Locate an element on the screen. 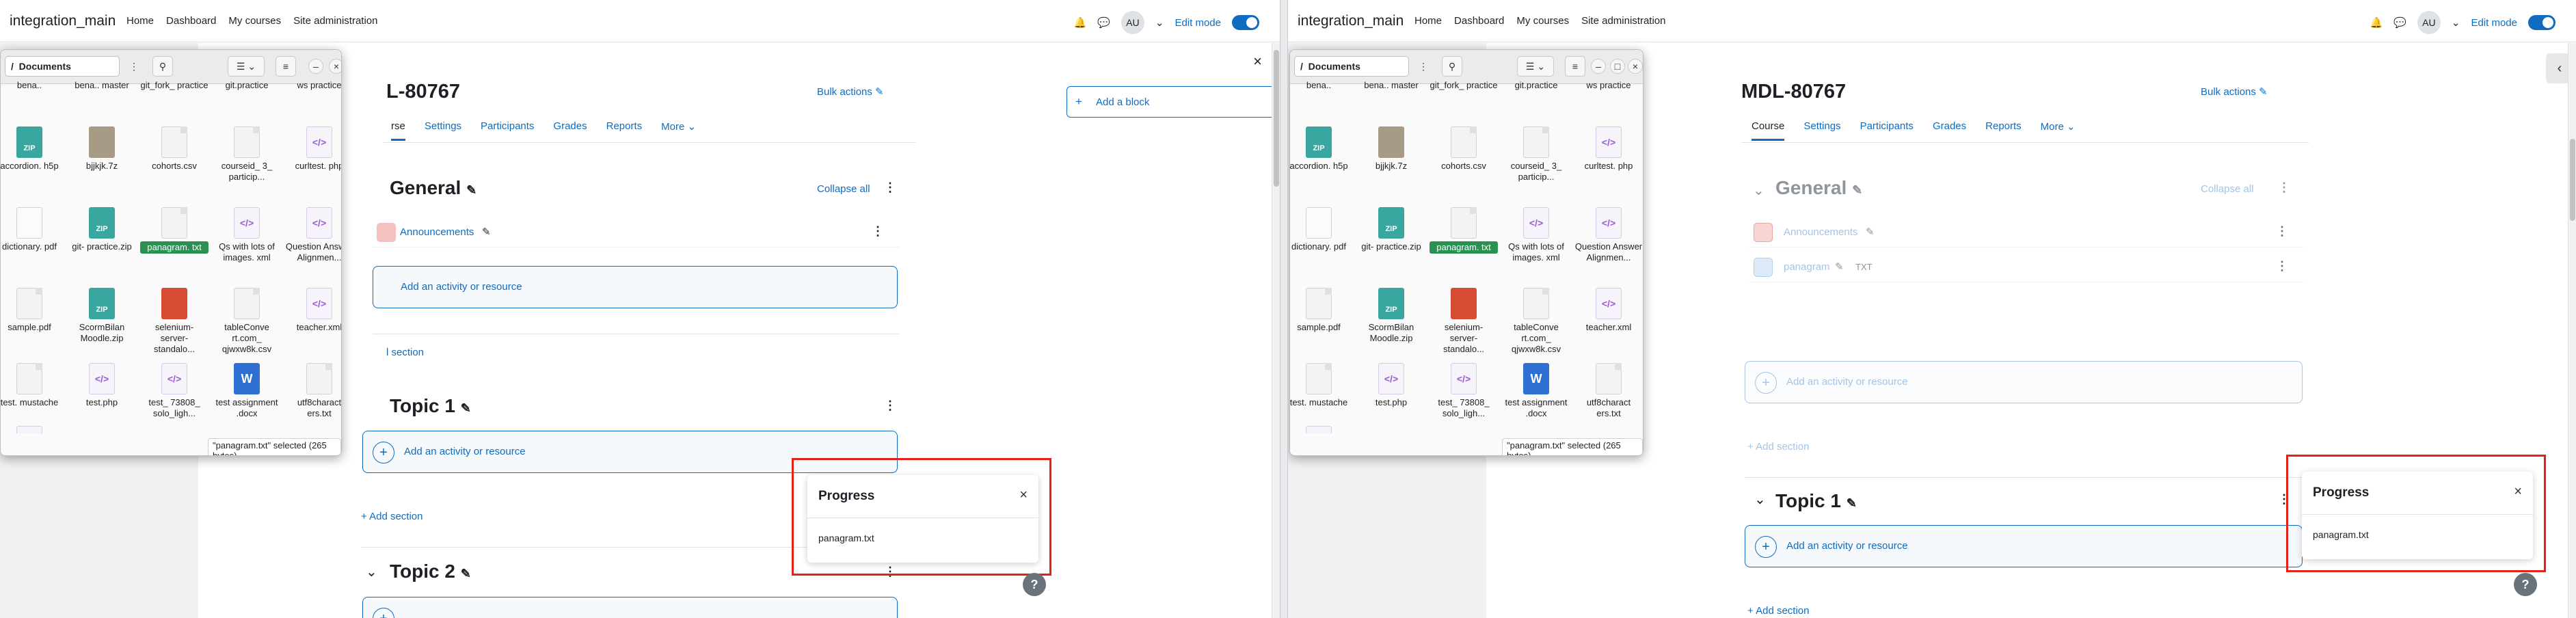  tab-course: Course is located at coordinates (1768, 130).